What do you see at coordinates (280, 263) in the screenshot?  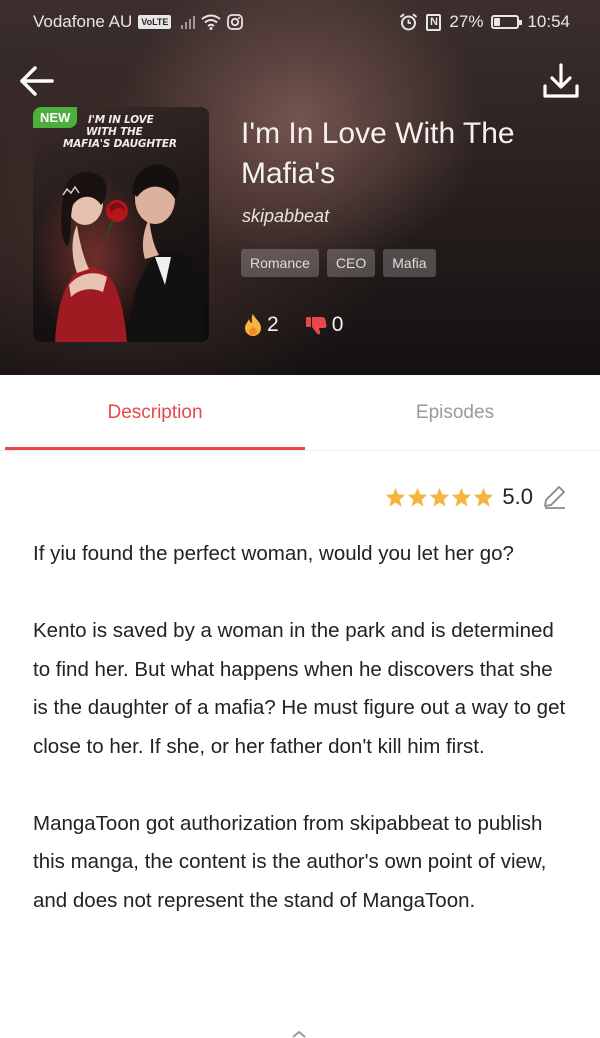 I see `tag-romance: Romance` at bounding box center [280, 263].